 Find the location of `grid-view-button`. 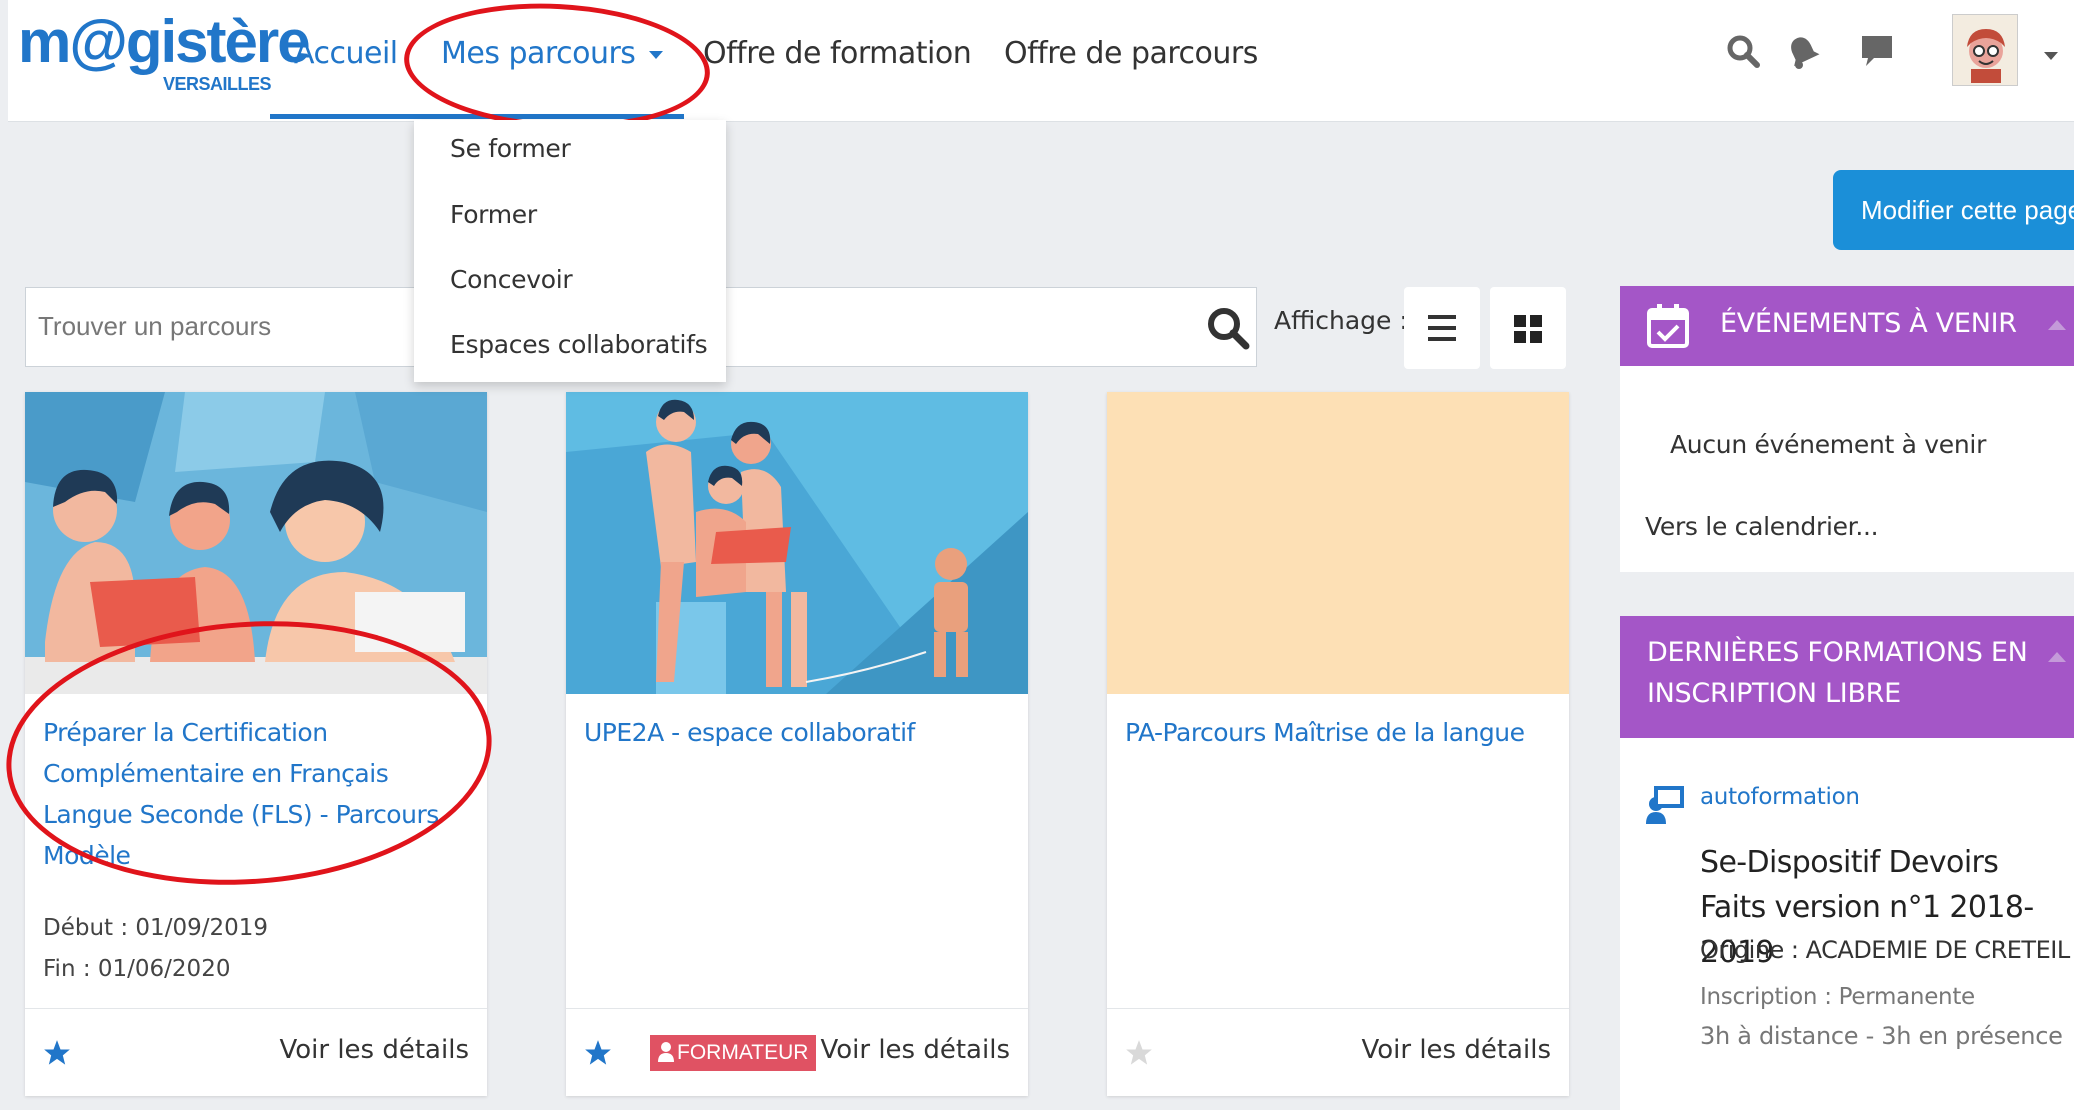

grid-view-button is located at coordinates (1528, 328).